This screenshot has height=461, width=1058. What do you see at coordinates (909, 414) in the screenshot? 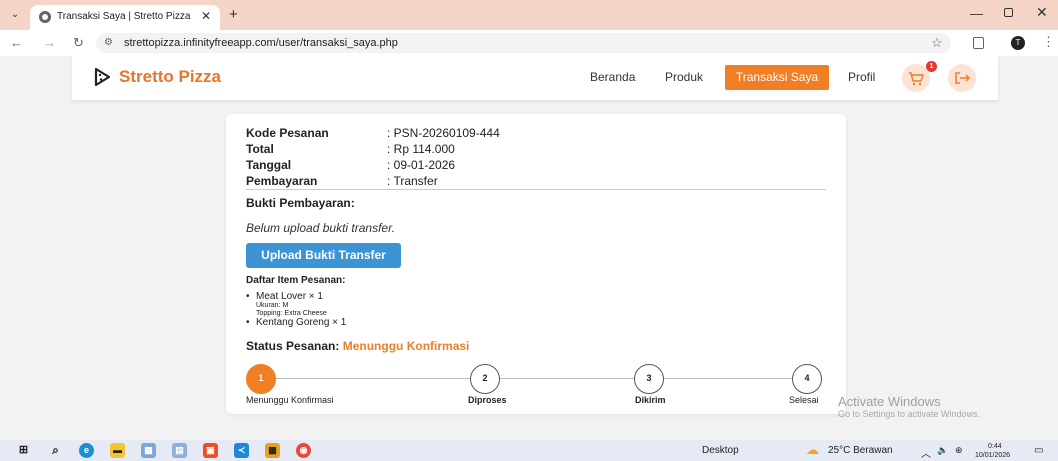
I see `activate-windows-subtitle: Go to Settings to activate Windows.` at bounding box center [909, 414].